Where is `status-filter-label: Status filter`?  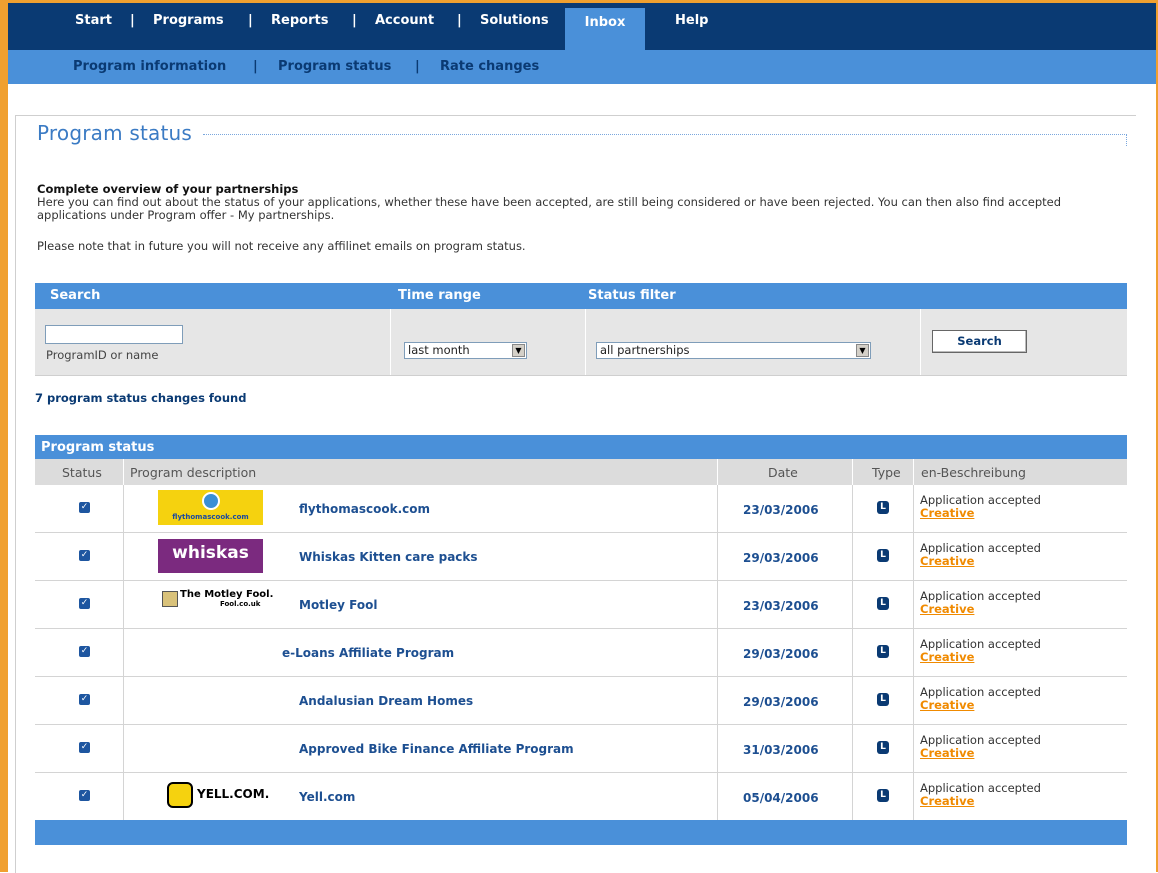
status-filter-label: Status filter is located at coordinates (632, 295).